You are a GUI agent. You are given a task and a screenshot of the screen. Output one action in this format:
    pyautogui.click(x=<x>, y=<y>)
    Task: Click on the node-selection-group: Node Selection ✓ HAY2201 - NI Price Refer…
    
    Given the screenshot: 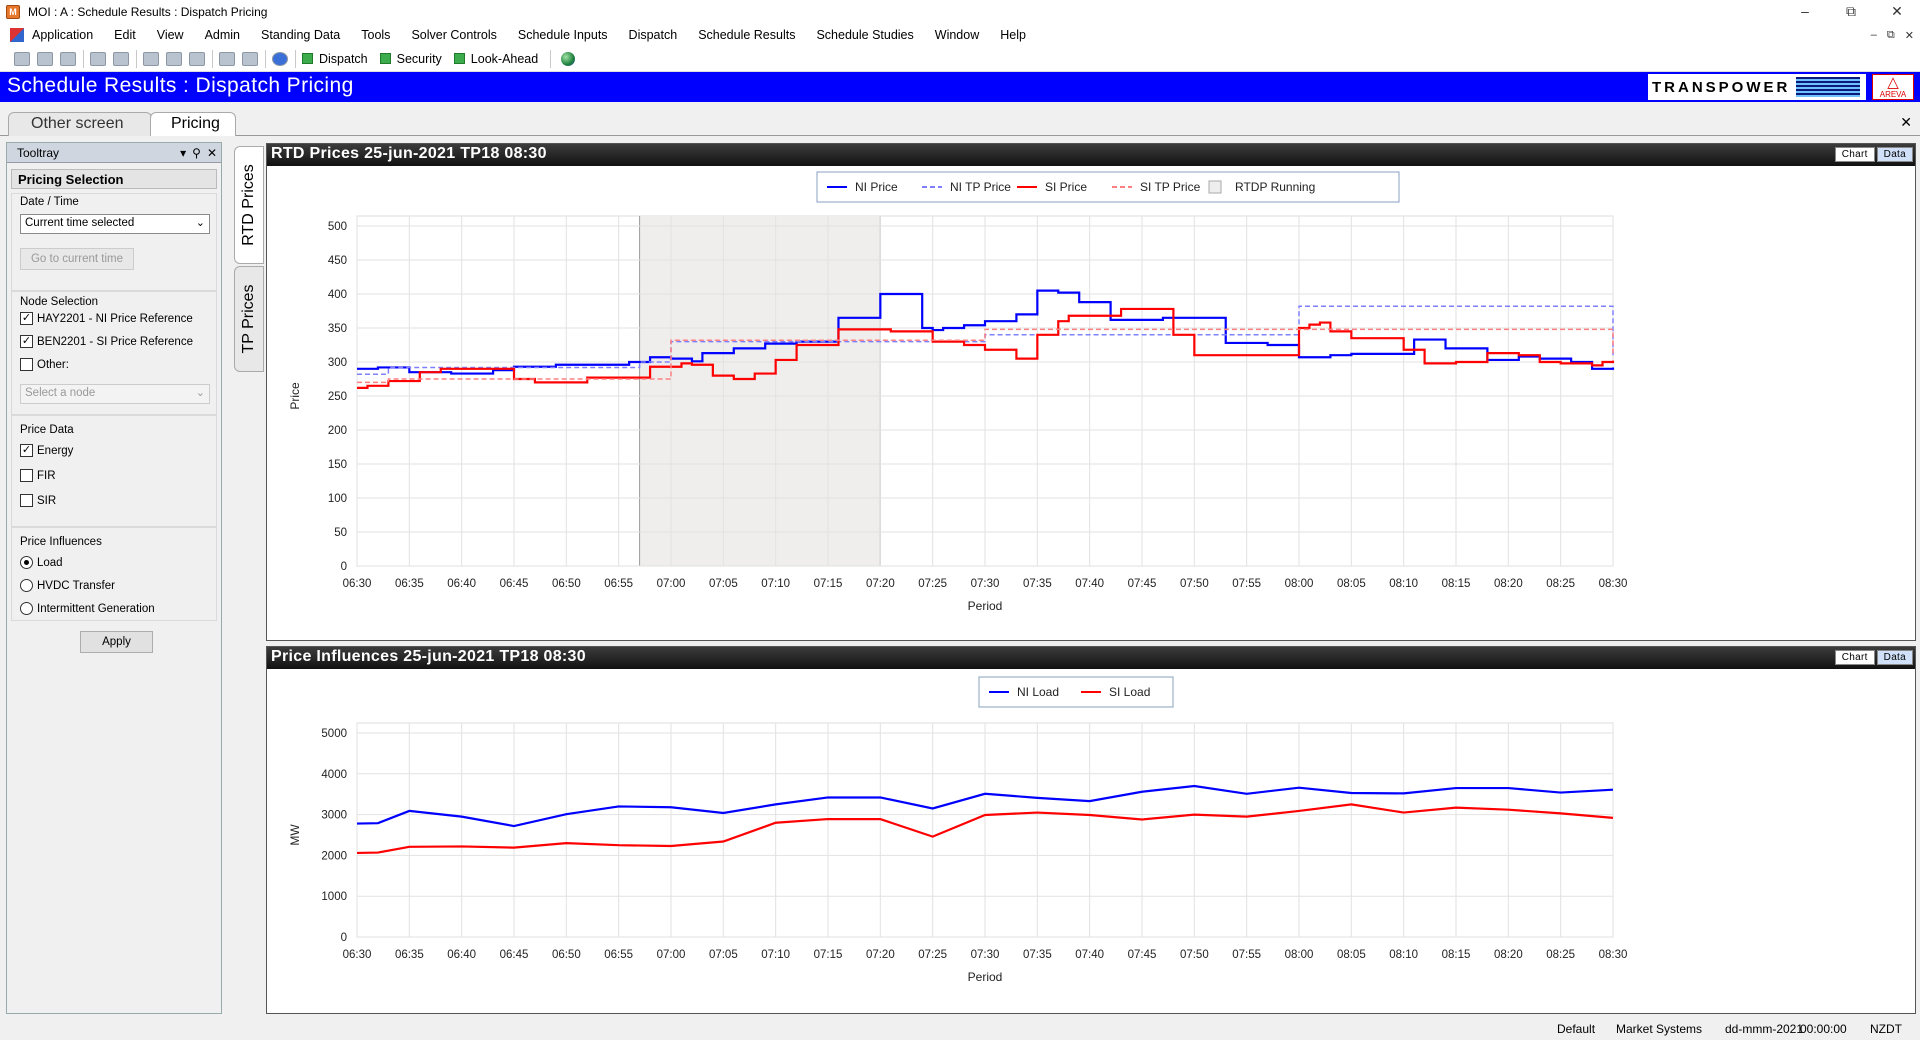 What is the action you would take?
    pyautogui.click(x=114, y=353)
    